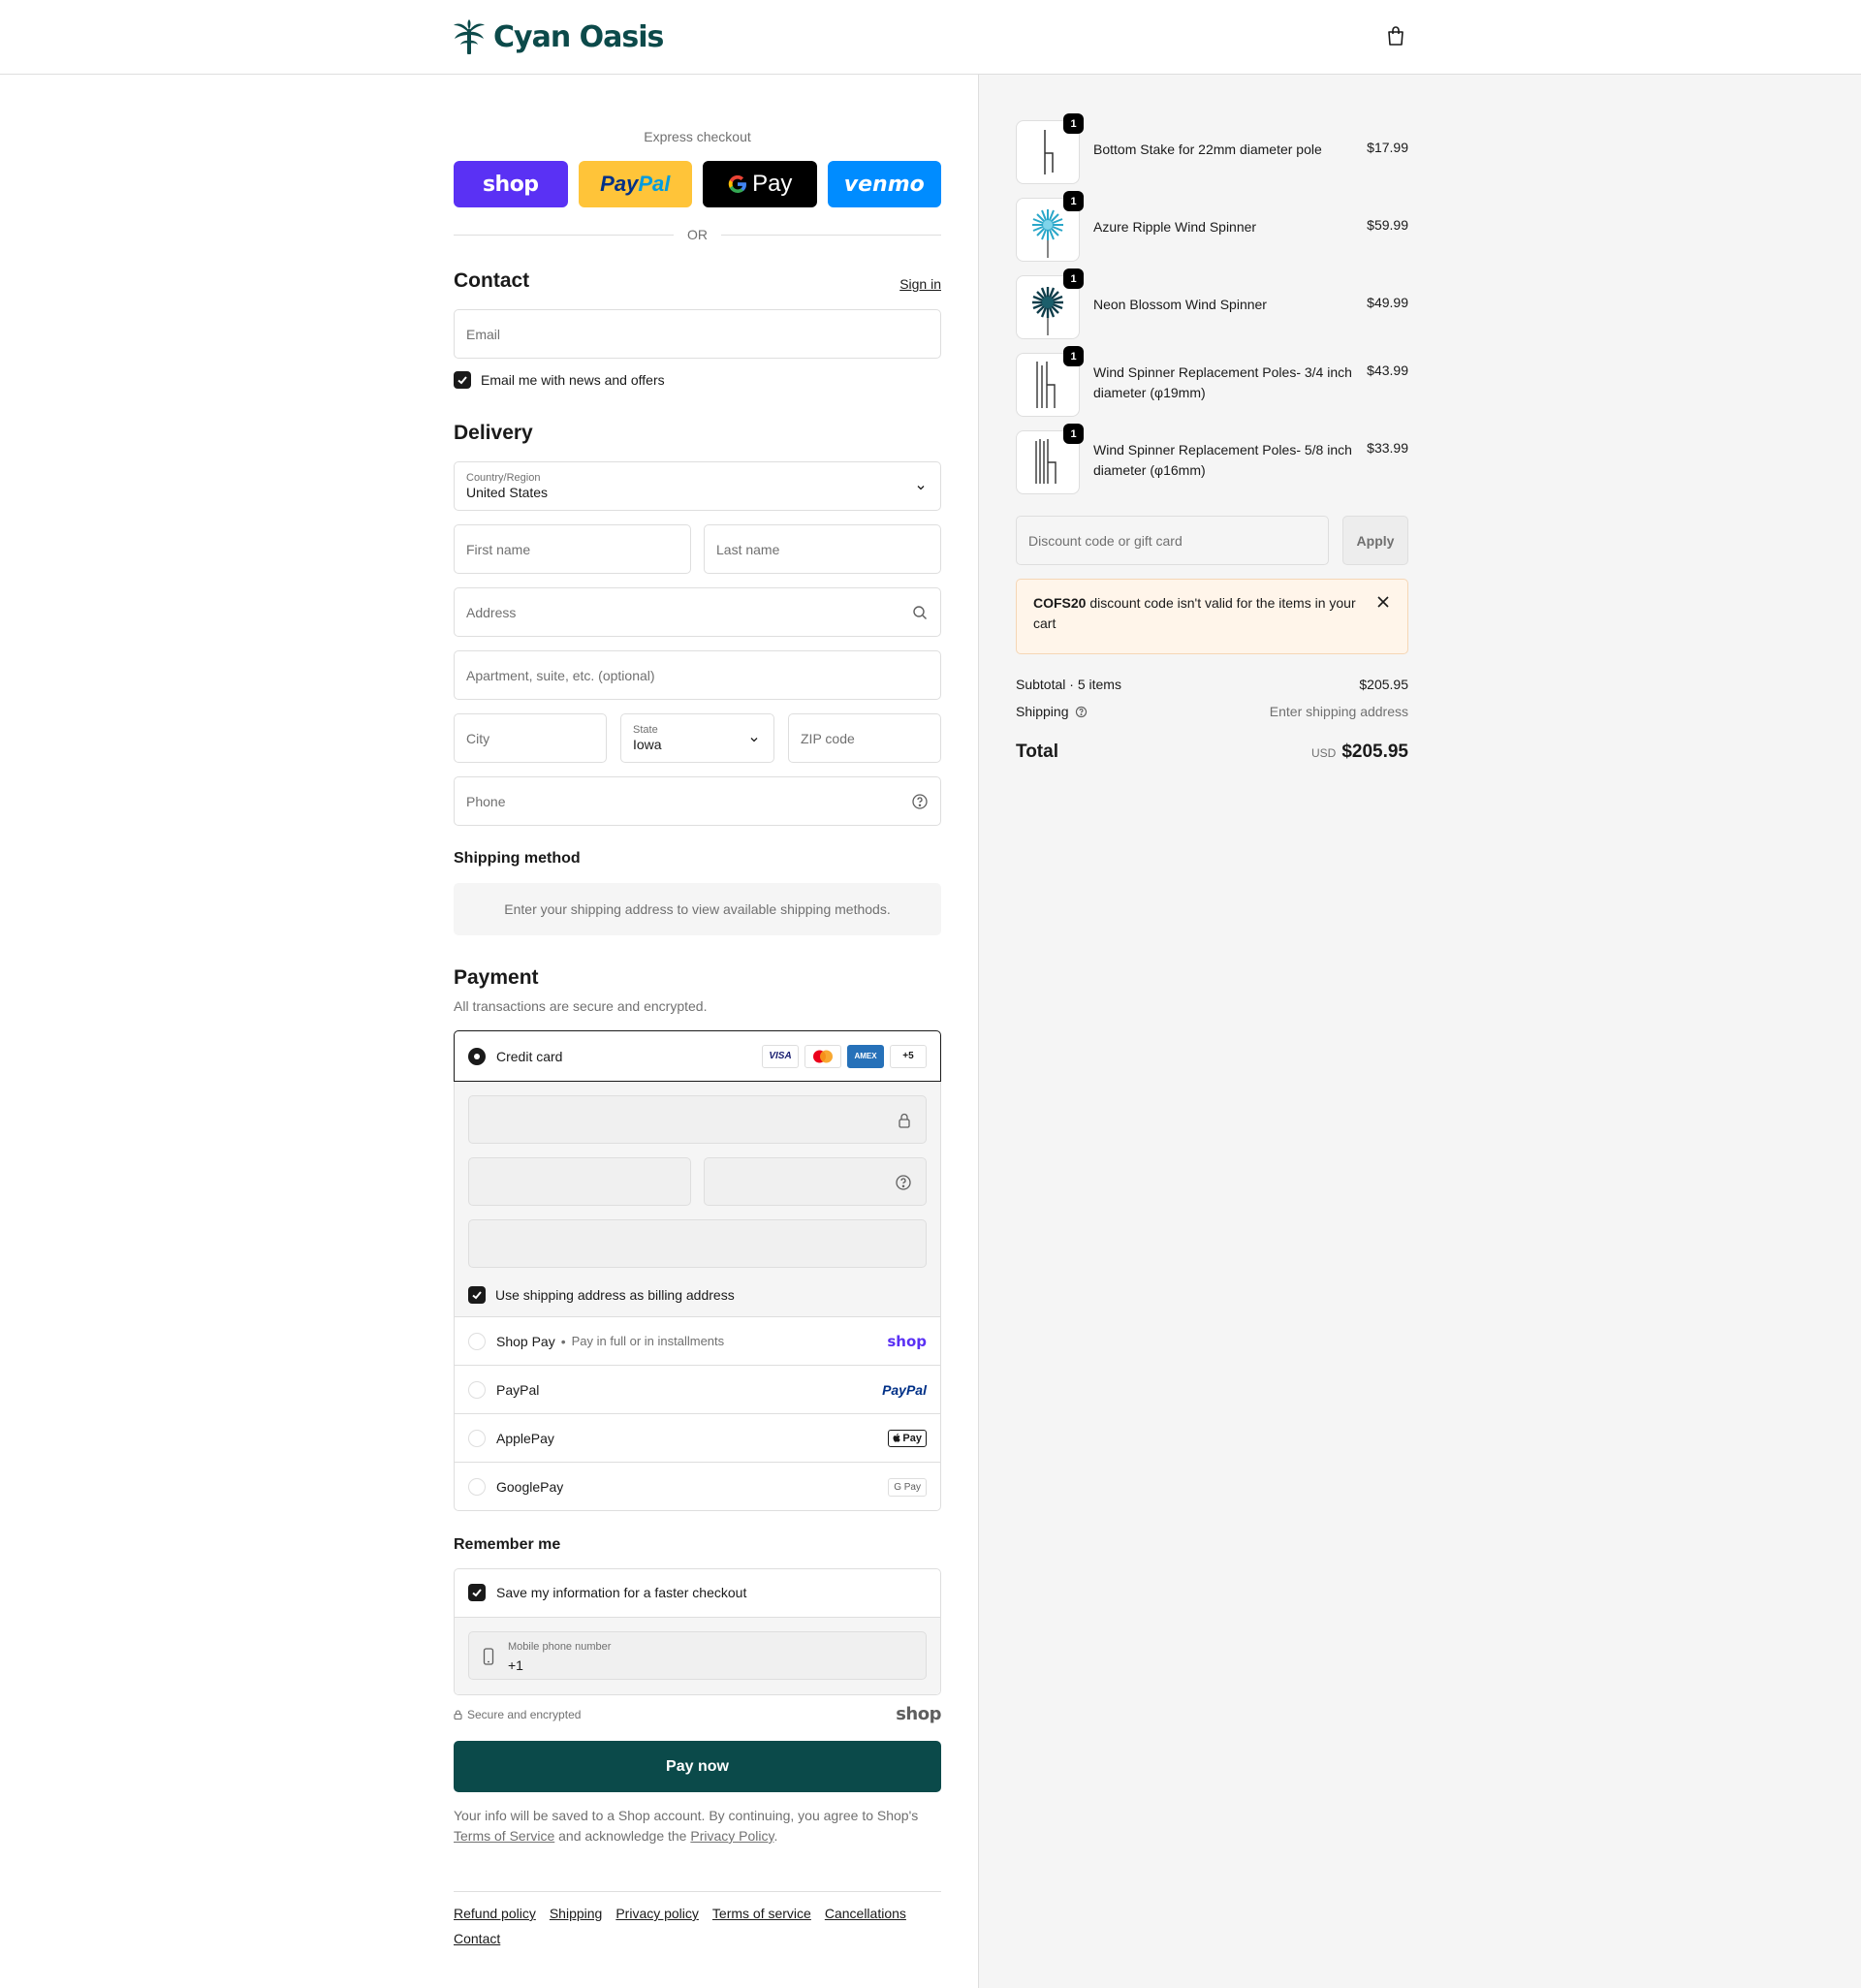  What do you see at coordinates (1042, 712) in the screenshot?
I see `shipping-label: Shipping` at bounding box center [1042, 712].